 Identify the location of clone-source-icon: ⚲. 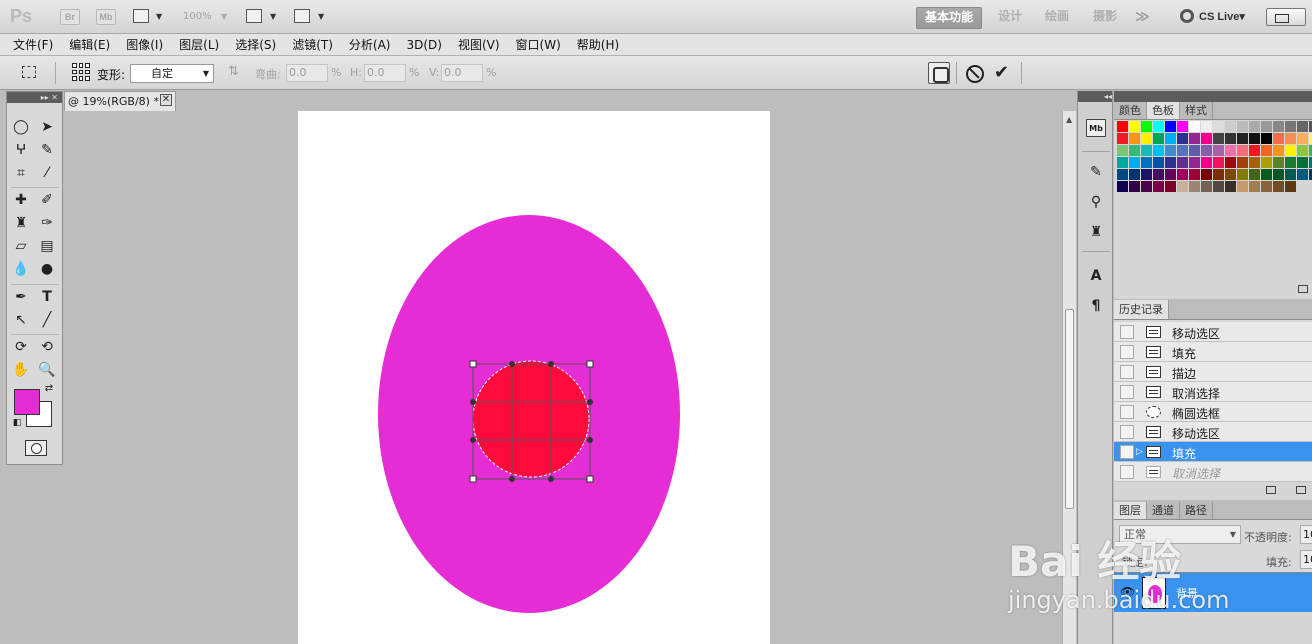
(1096, 202).